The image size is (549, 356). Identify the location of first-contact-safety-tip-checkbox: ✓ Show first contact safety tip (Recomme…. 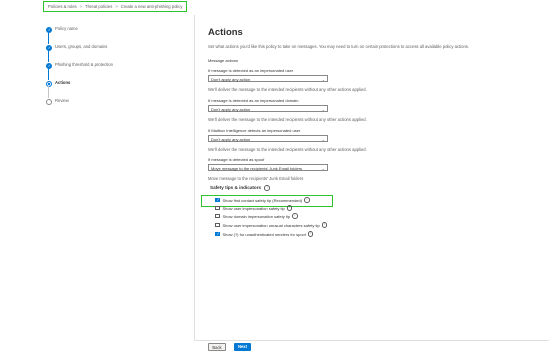
(262, 200).